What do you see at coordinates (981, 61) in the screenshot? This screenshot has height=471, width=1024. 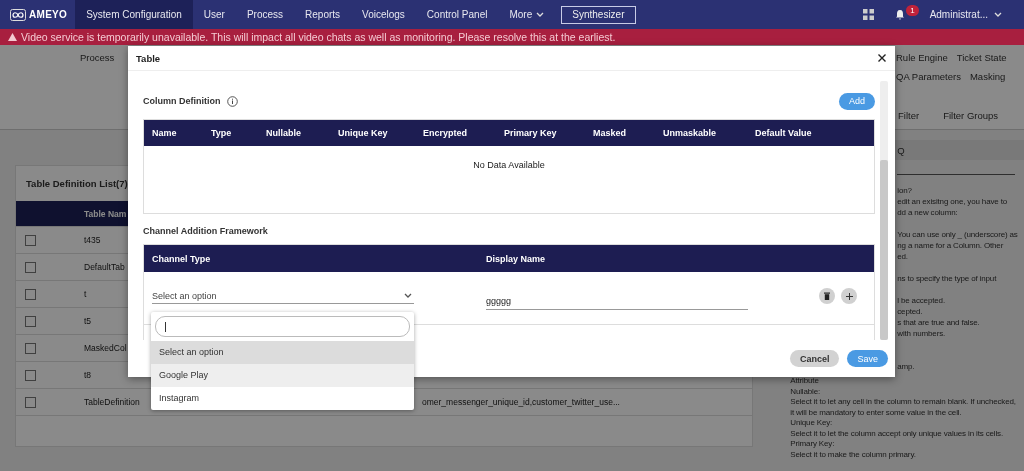 I see `nav-link: Ticket State` at bounding box center [981, 61].